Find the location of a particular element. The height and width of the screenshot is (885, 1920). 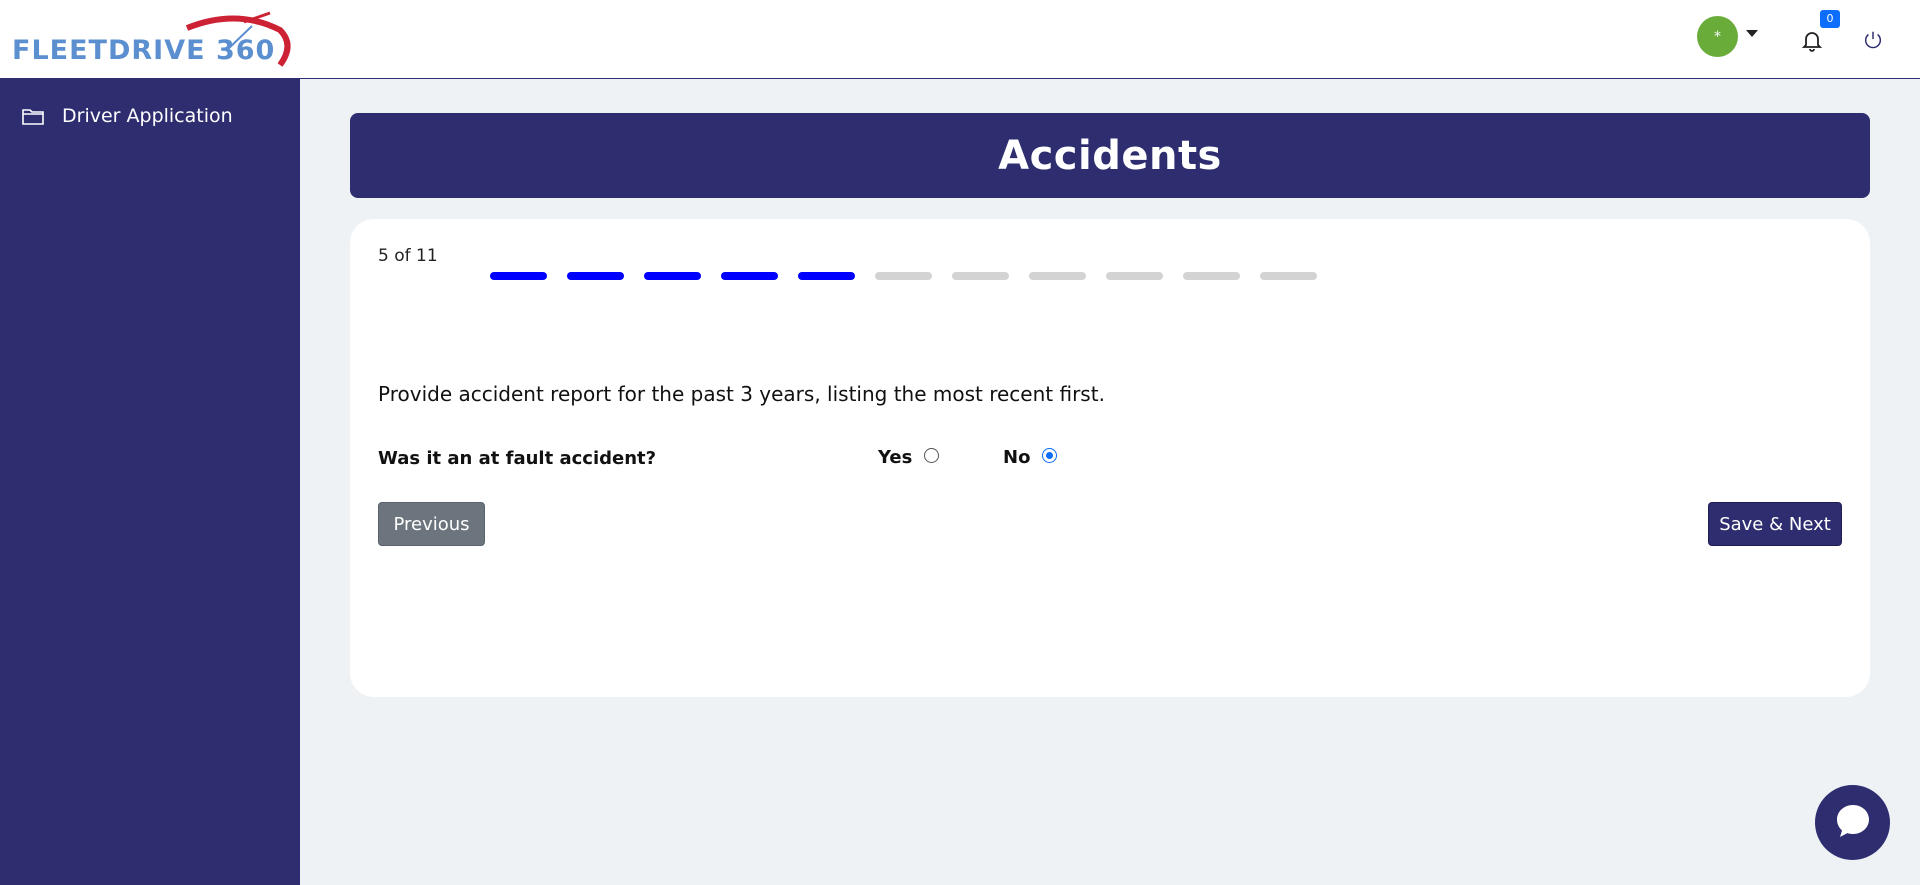

option-label: No is located at coordinates (1017, 457).